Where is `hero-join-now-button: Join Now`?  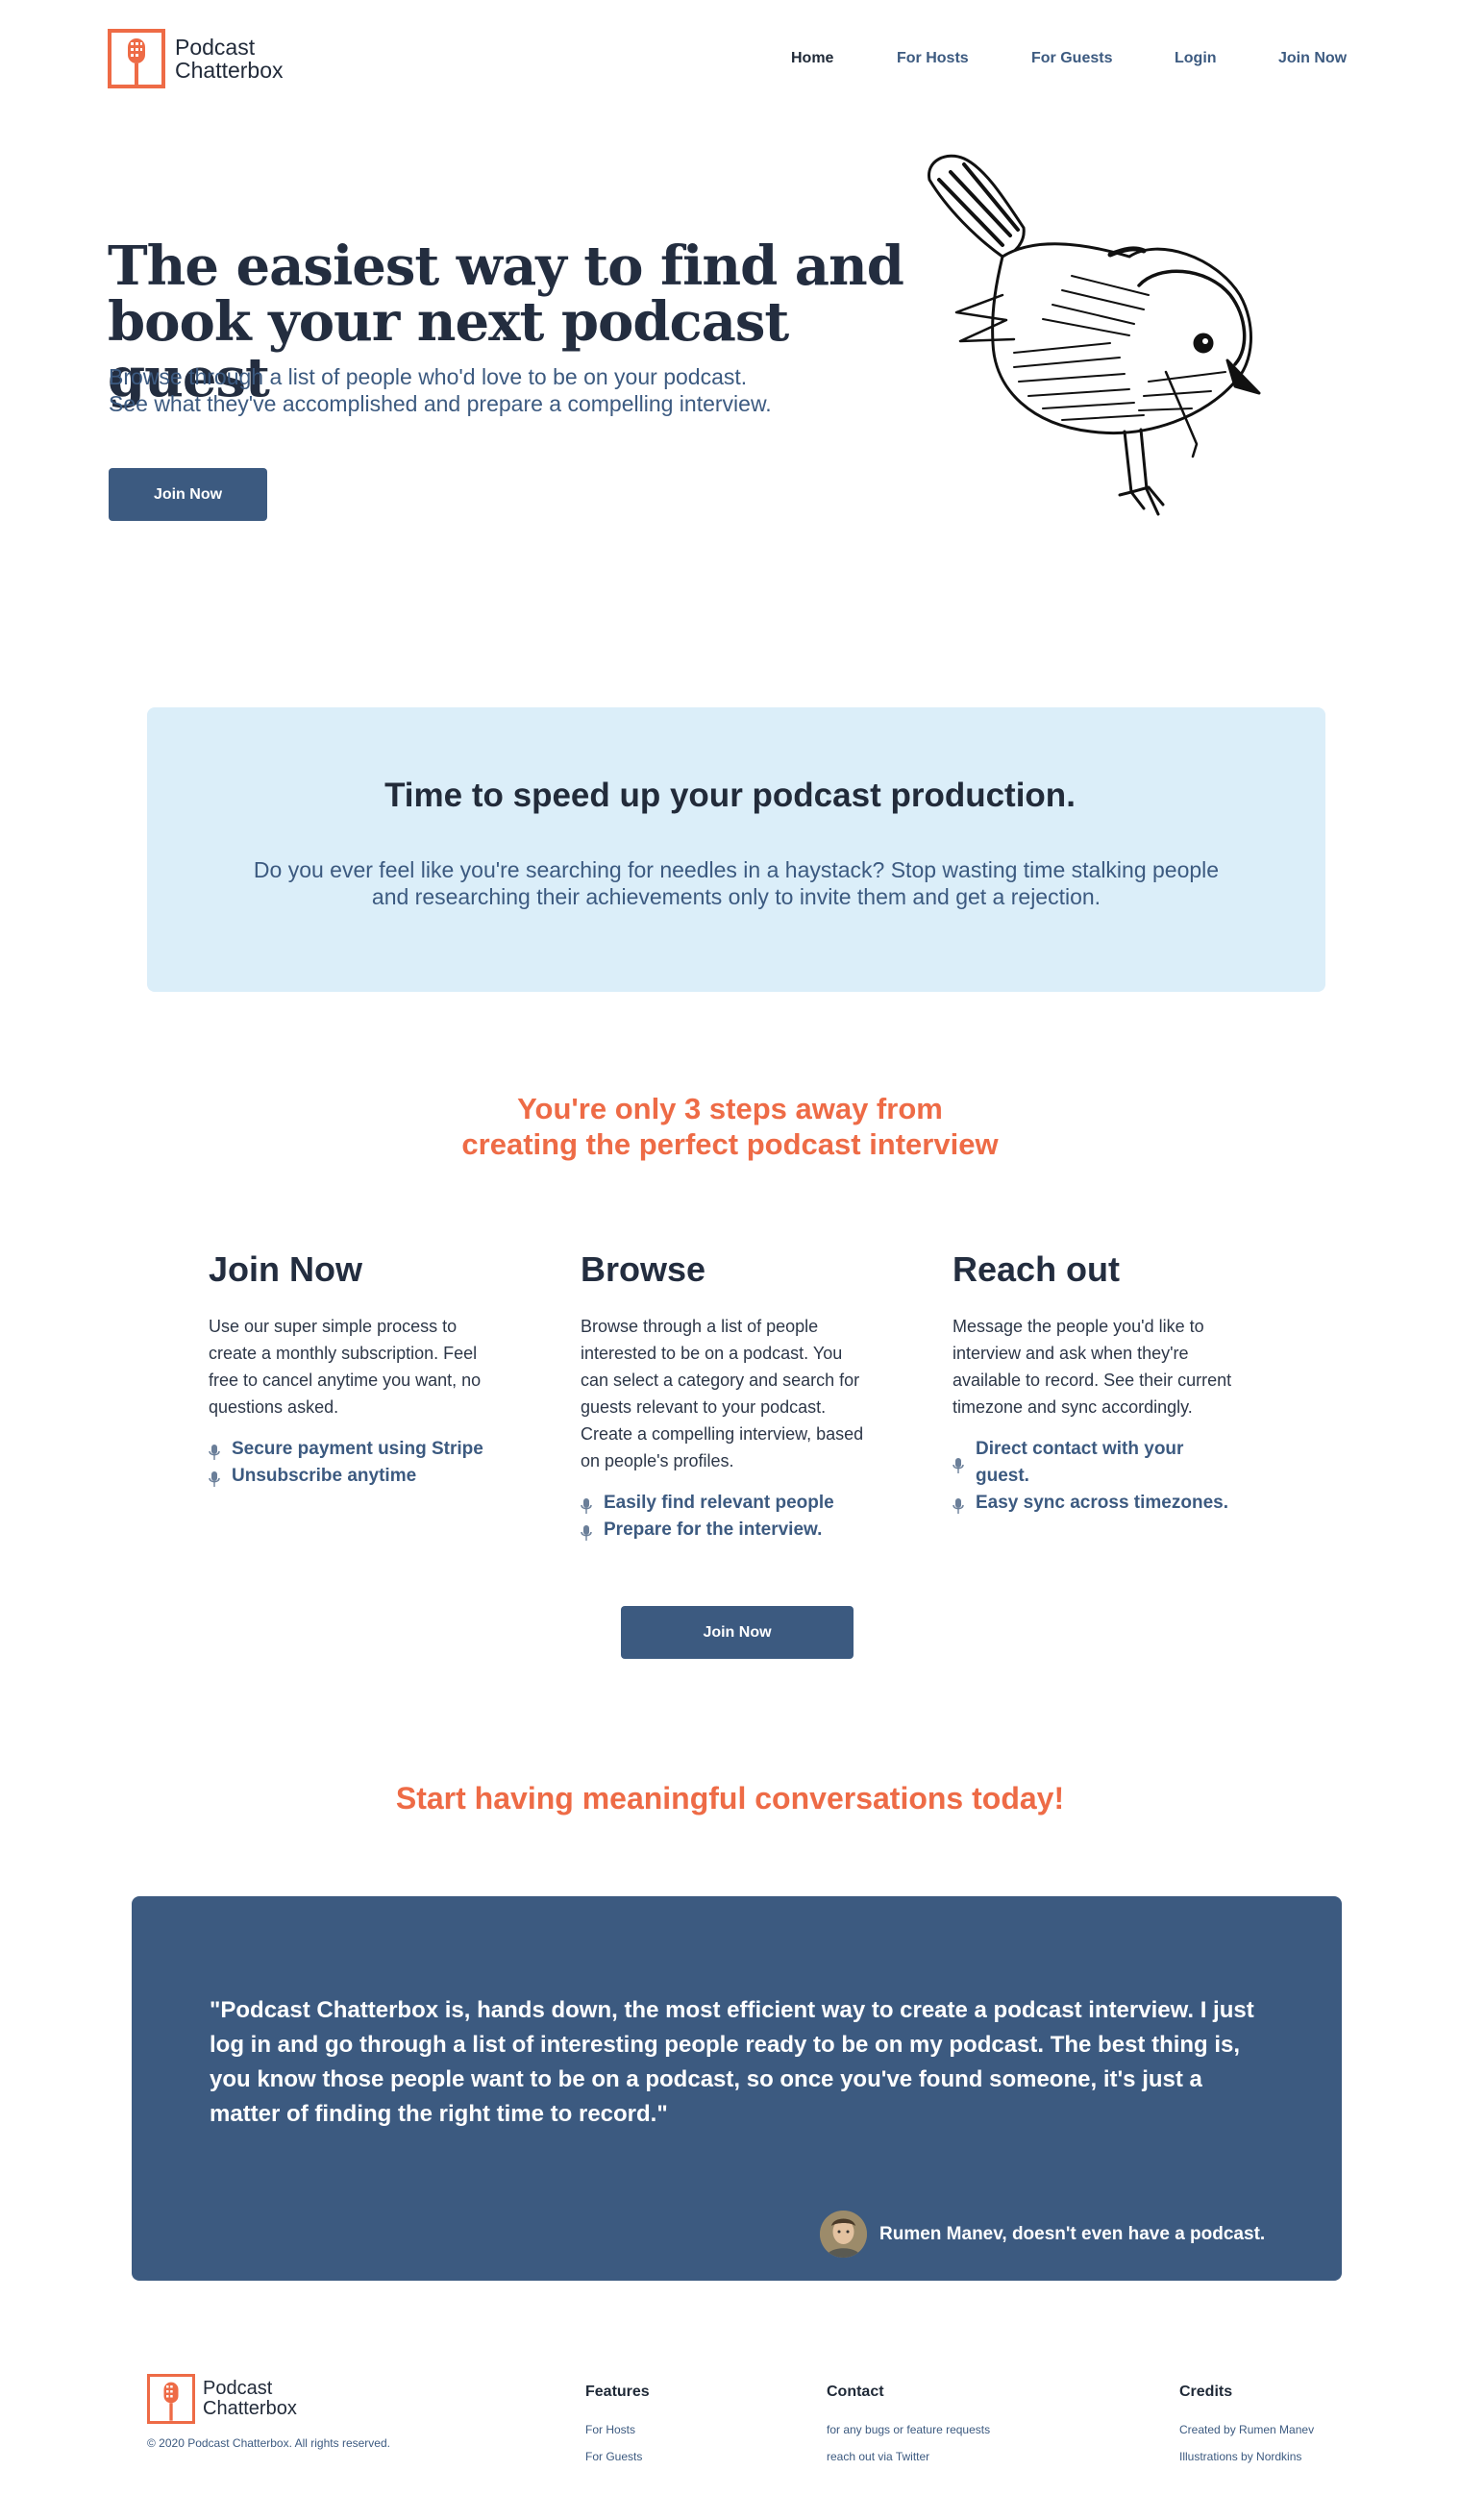 hero-join-now-button: Join Now is located at coordinates (188, 494).